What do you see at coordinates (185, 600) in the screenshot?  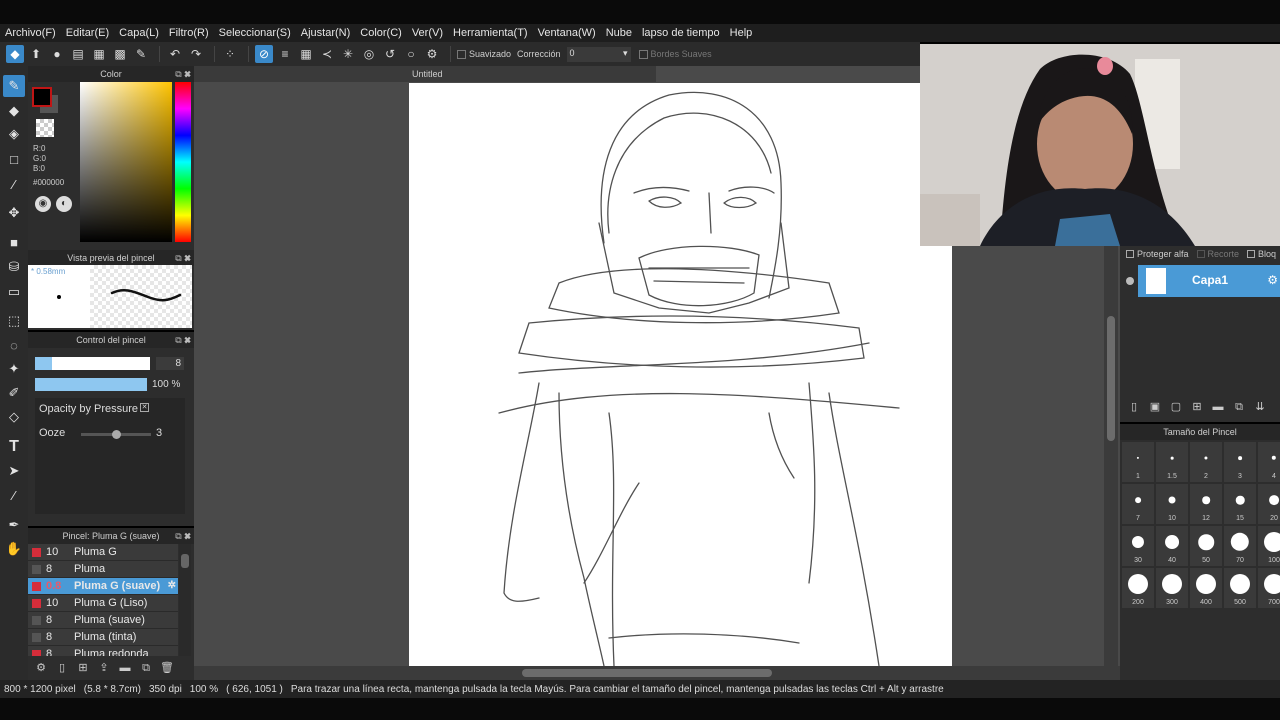 I see `brush-list-scrollbar` at bounding box center [185, 600].